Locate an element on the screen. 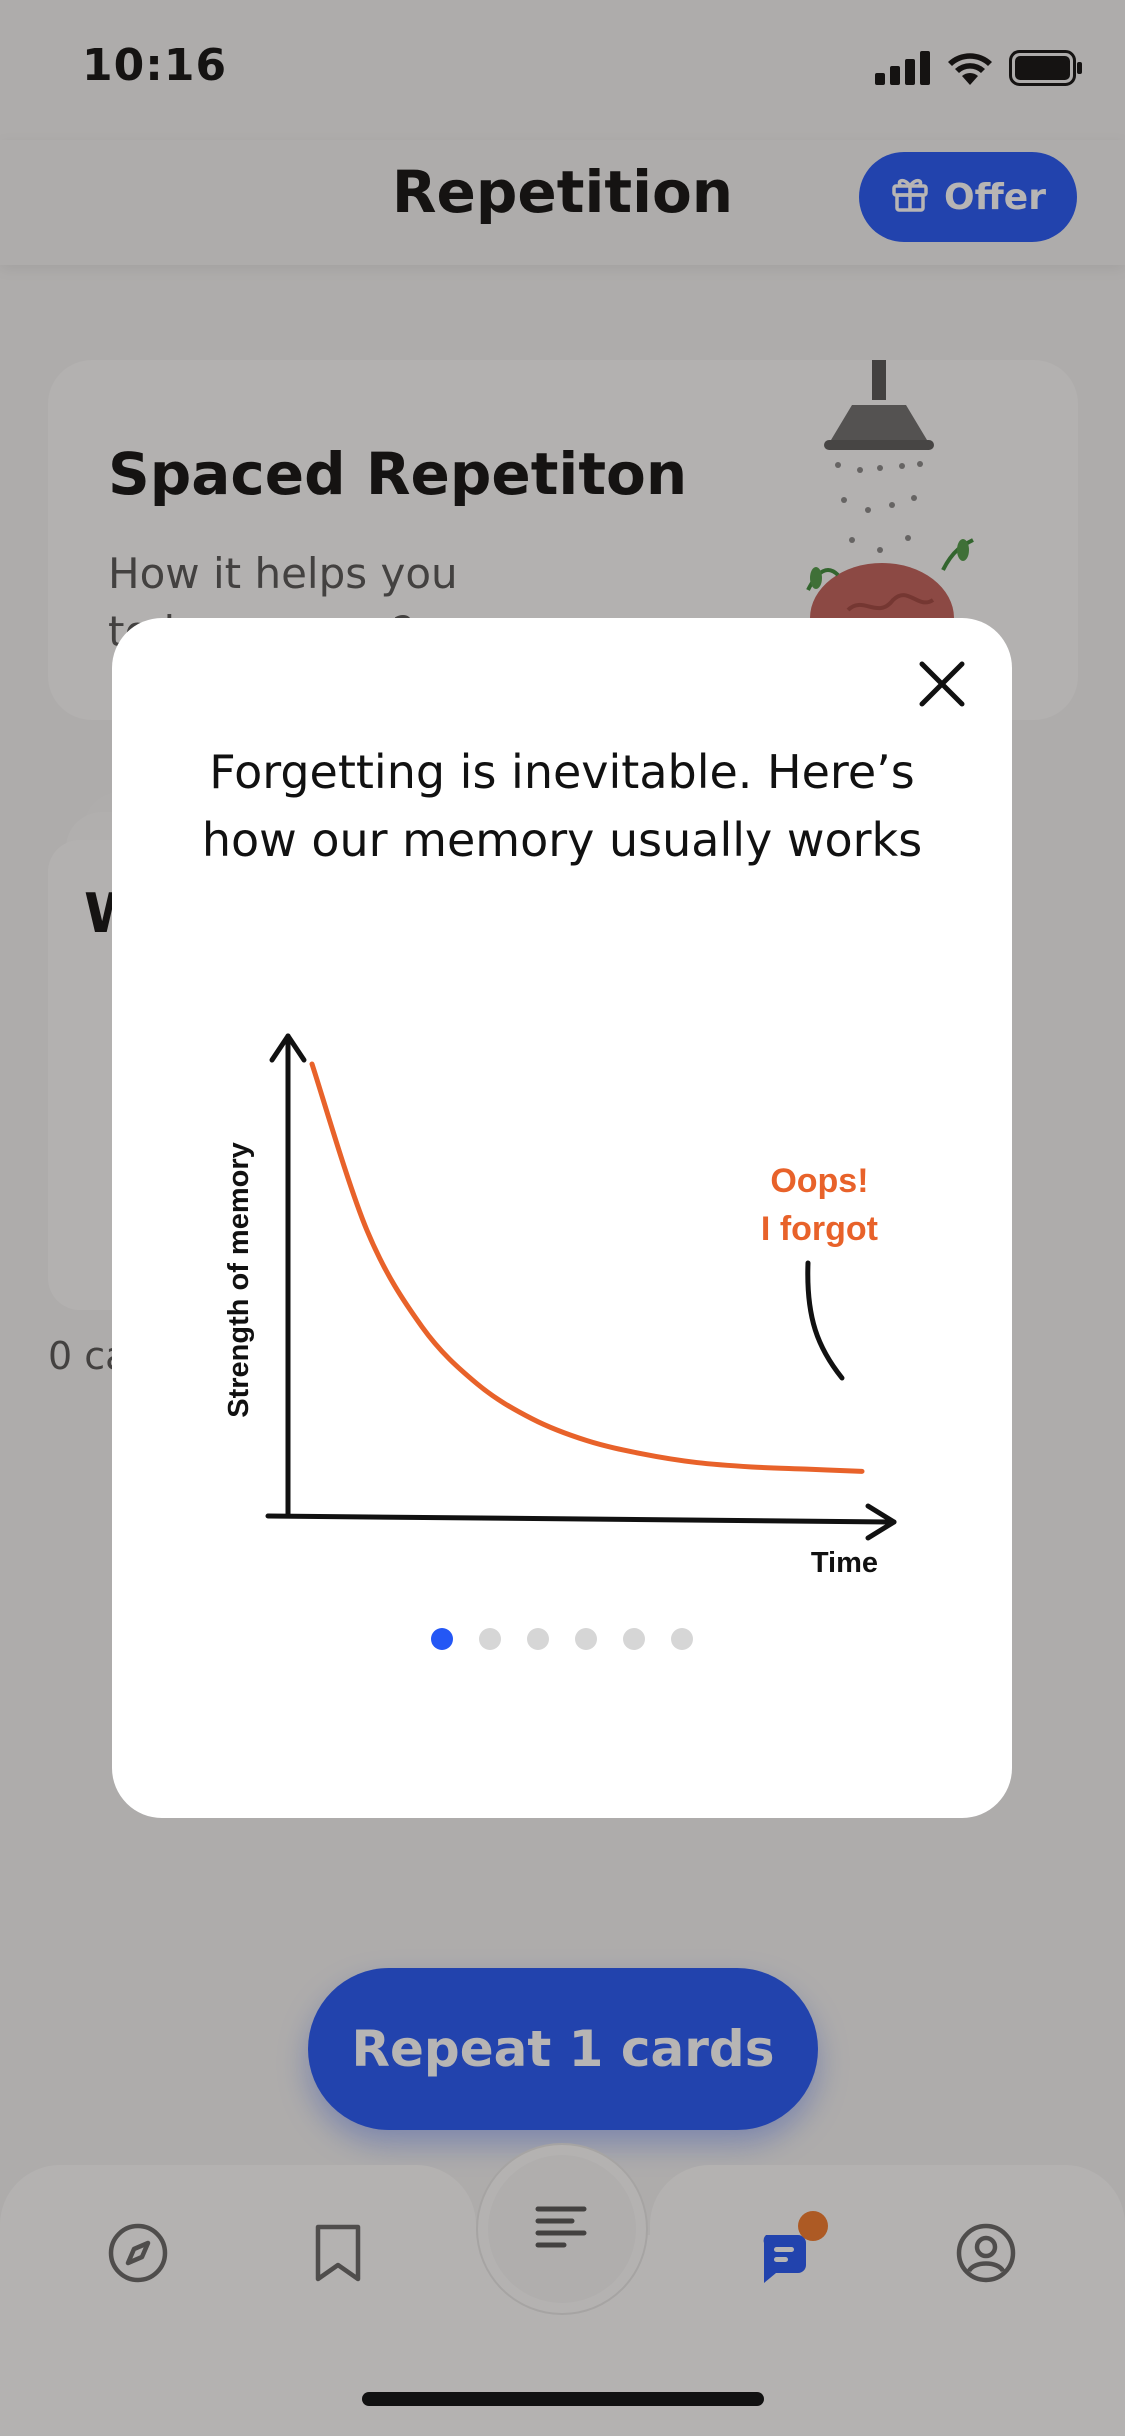 This screenshot has height=2436, width=1125. close-button is located at coordinates (942, 686).